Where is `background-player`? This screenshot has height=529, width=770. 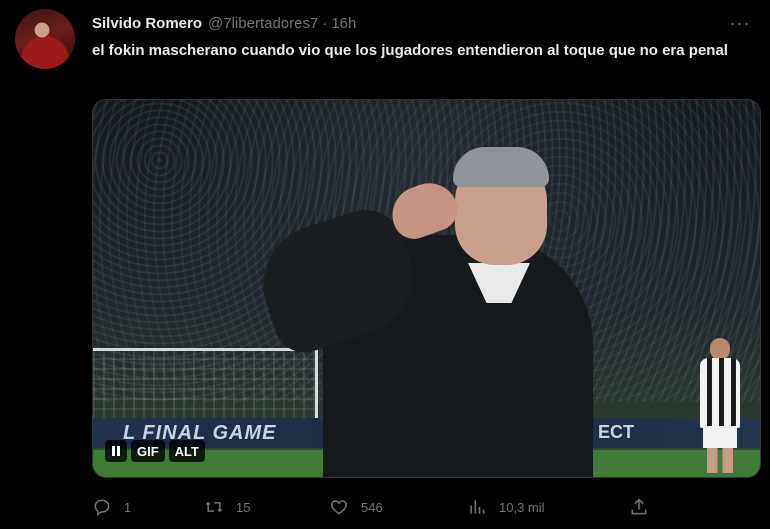 background-player is located at coordinates (720, 405).